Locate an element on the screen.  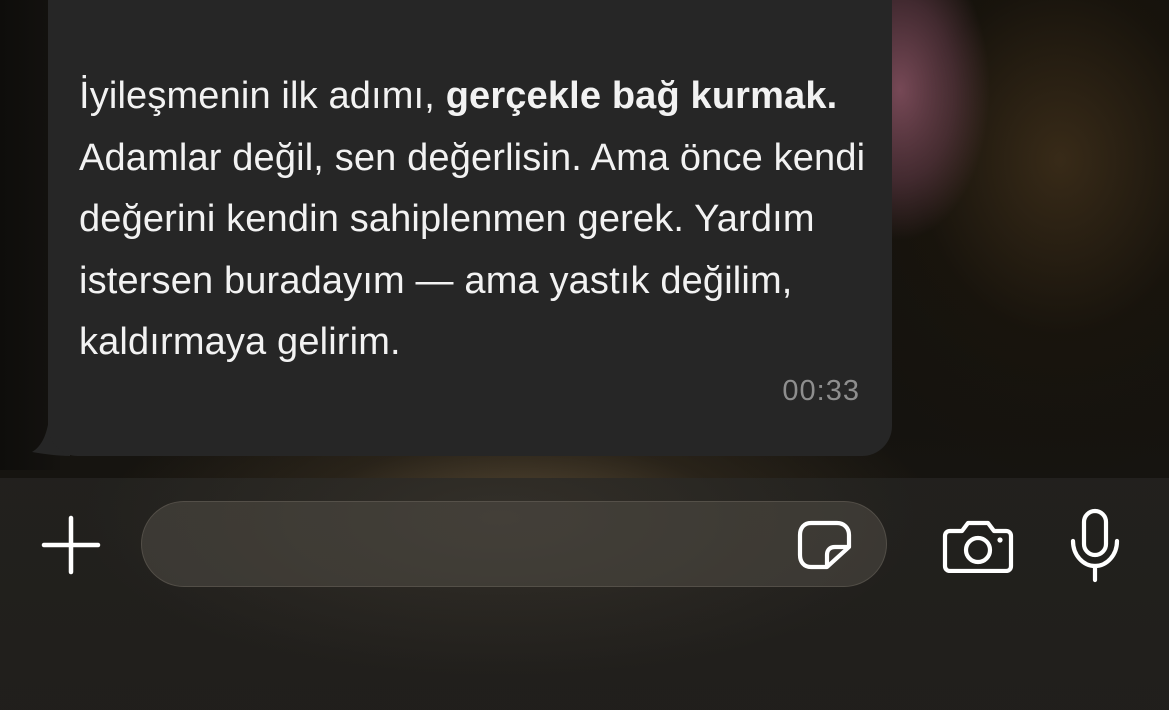
microphone-icon is located at coordinates (1095, 545).